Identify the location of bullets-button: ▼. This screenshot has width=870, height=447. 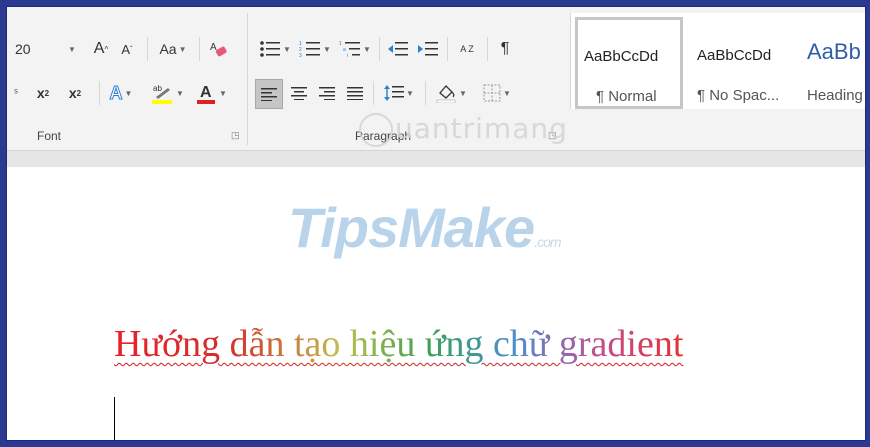
(275, 49).